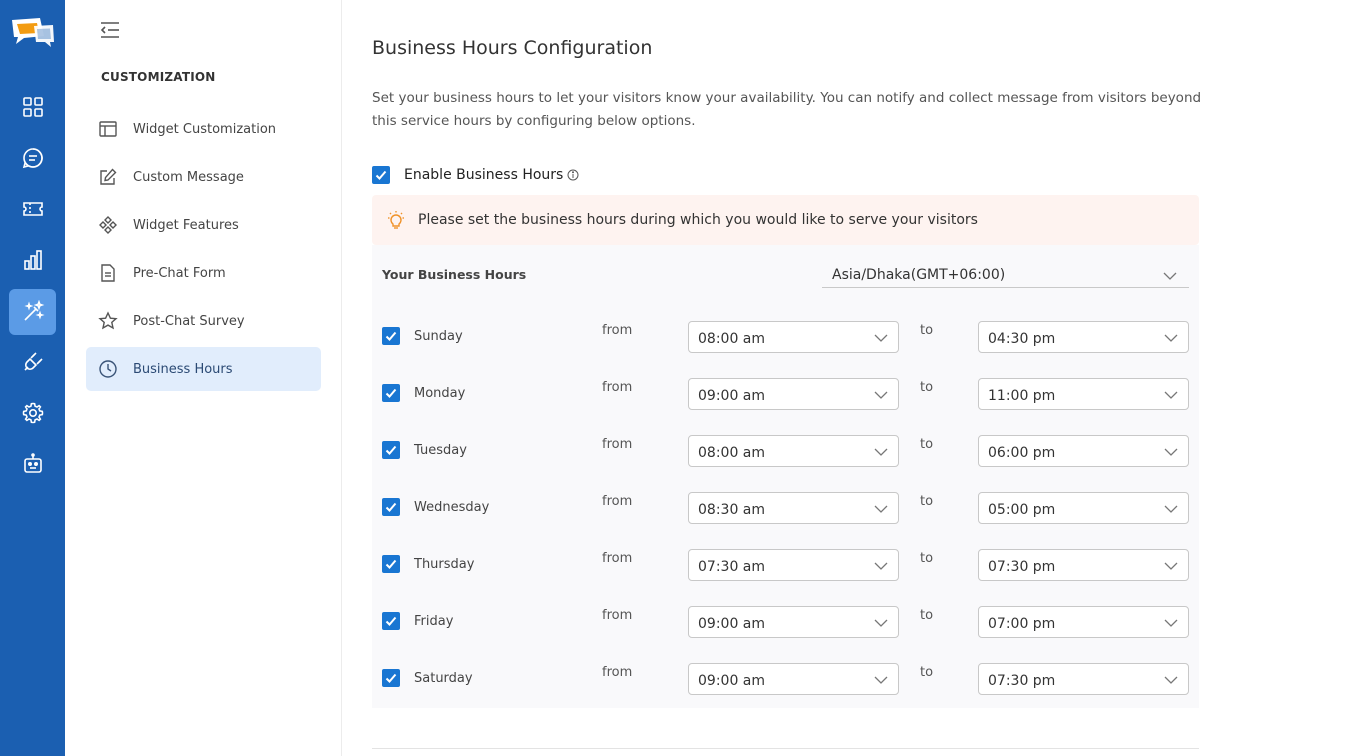 The image size is (1345, 756). Describe the element at coordinates (32, 464) in the screenshot. I see `rail-bot` at that location.